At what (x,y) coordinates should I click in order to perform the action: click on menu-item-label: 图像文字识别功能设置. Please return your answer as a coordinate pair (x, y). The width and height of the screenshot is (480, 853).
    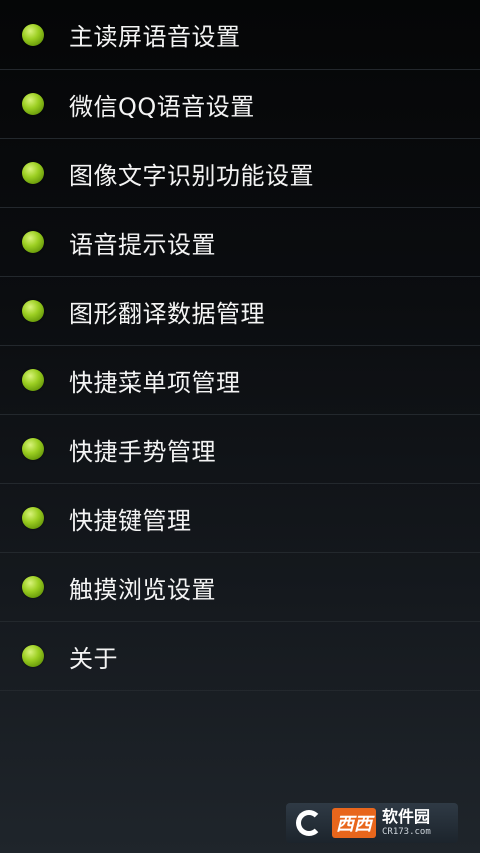
    Looking at the image, I should click on (191, 175).